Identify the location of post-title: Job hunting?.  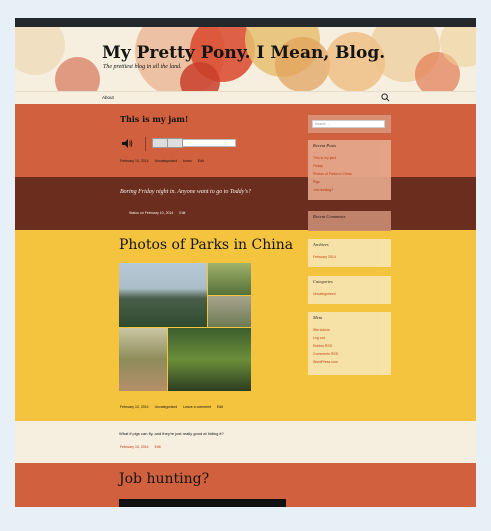
(164, 479).